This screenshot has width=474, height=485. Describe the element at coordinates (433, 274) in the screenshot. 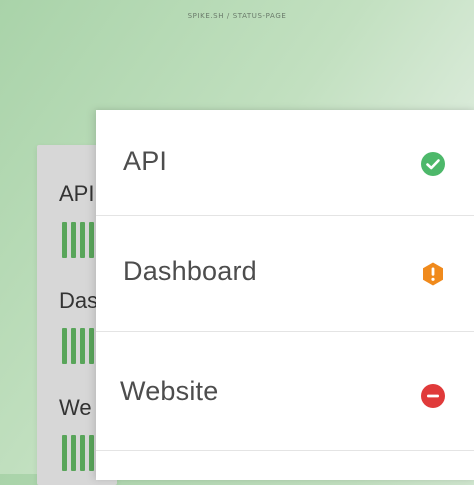

I see `exclamation-hexagon-icon` at that location.